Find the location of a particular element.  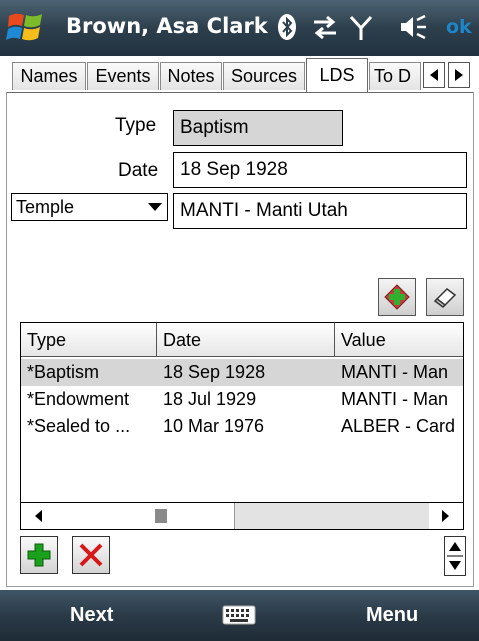

add-temple-button is located at coordinates (397, 297).